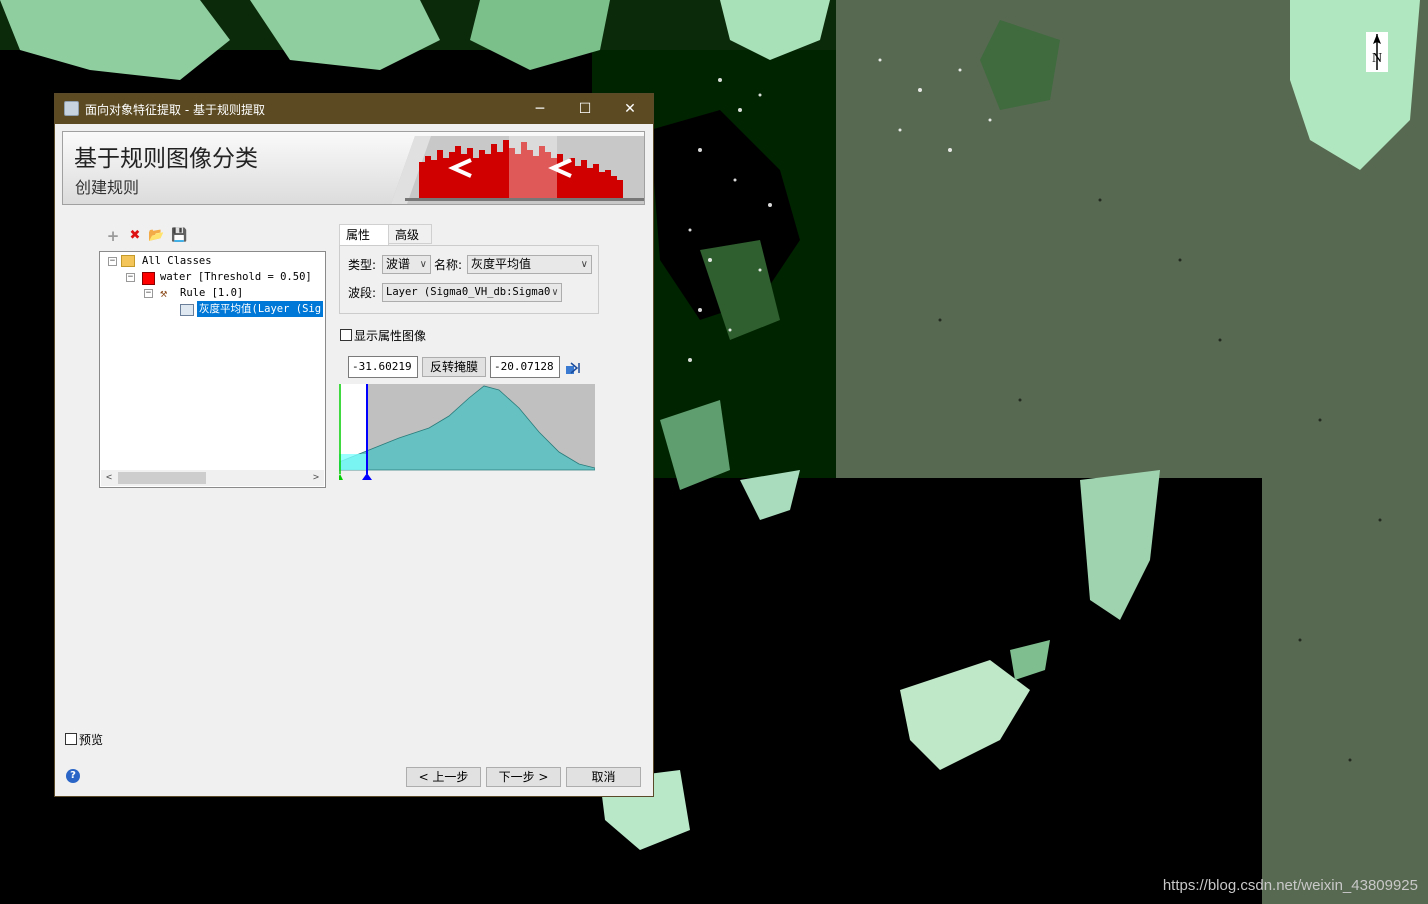 The width and height of the screenshot is (1428, 904). What do you see at coordinates (501, 264) in the screenshot?
I see `name-dropdown-value: 灰度平均值` at bounding box center [501, 264].